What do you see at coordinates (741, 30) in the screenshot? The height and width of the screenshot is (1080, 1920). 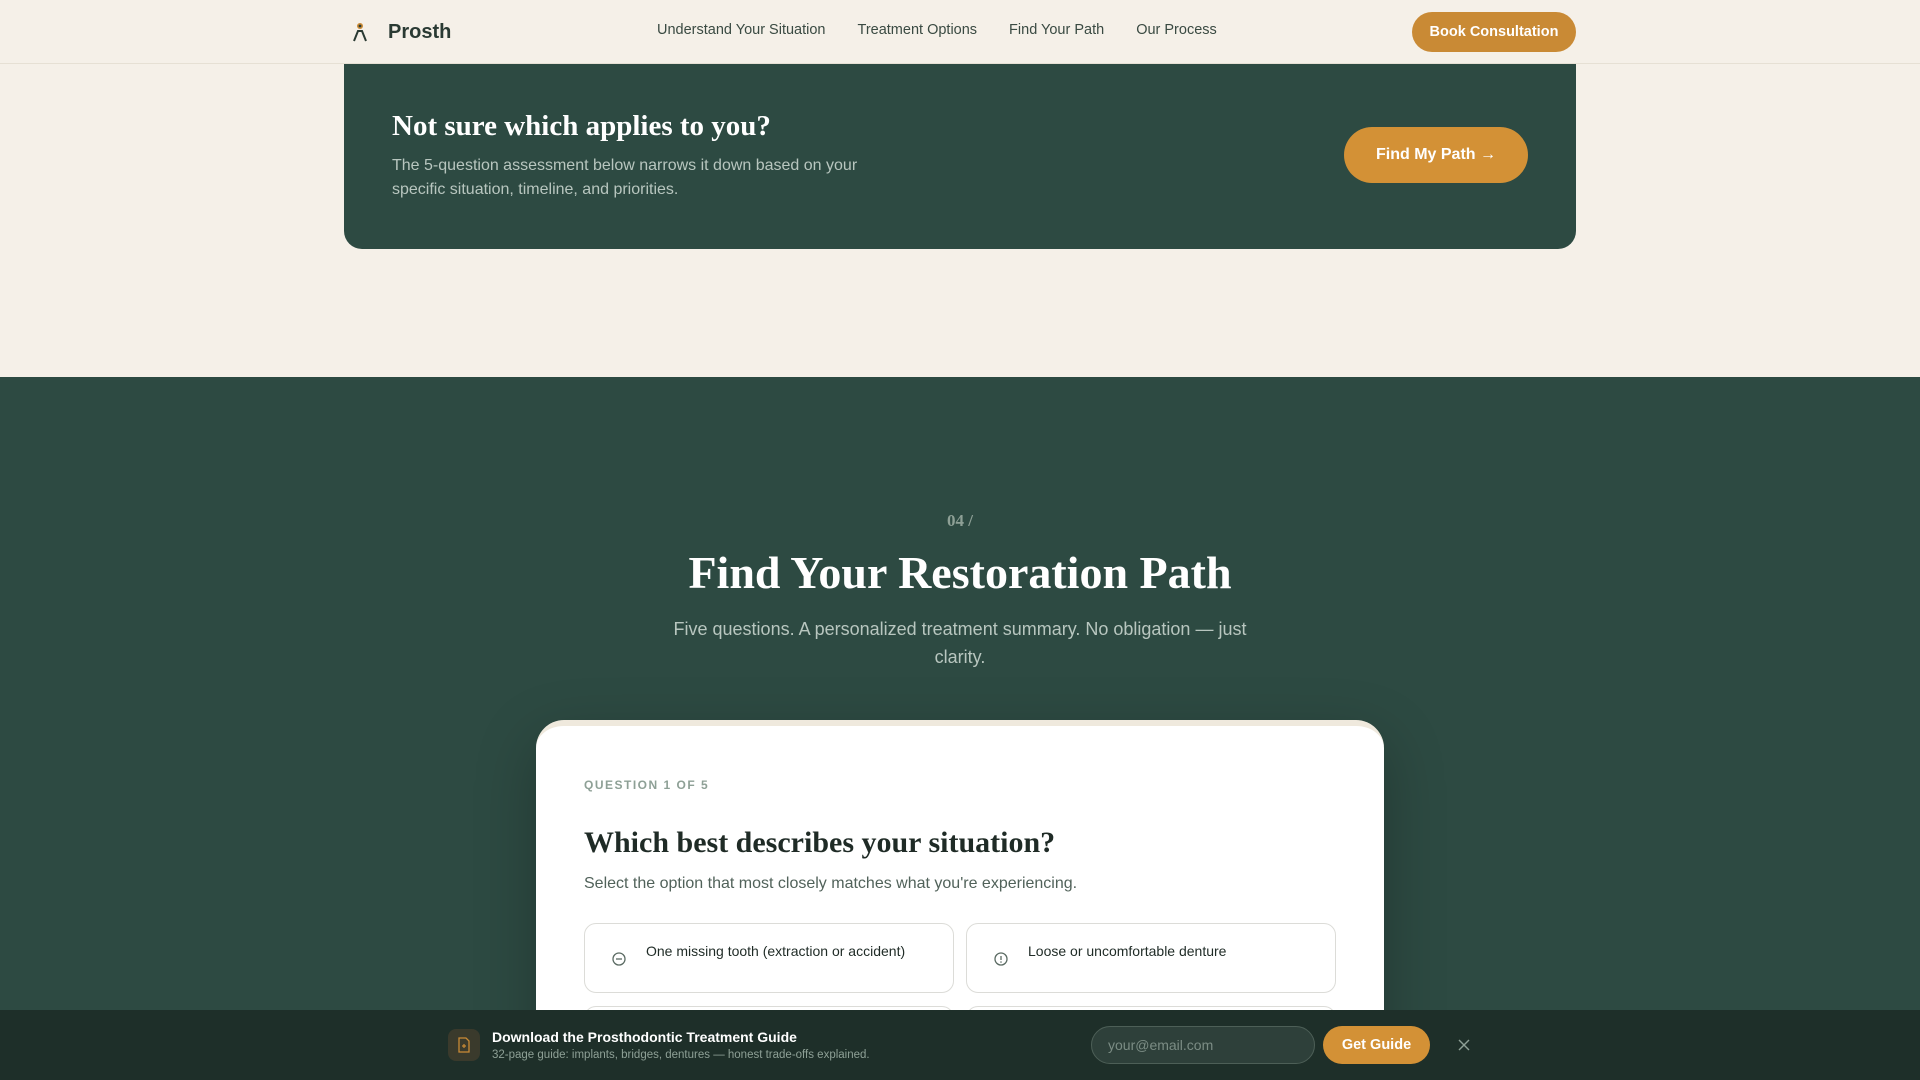 I see `nav-link-understand-situation: Understand Your Situation` at bounding box center [741, 30].